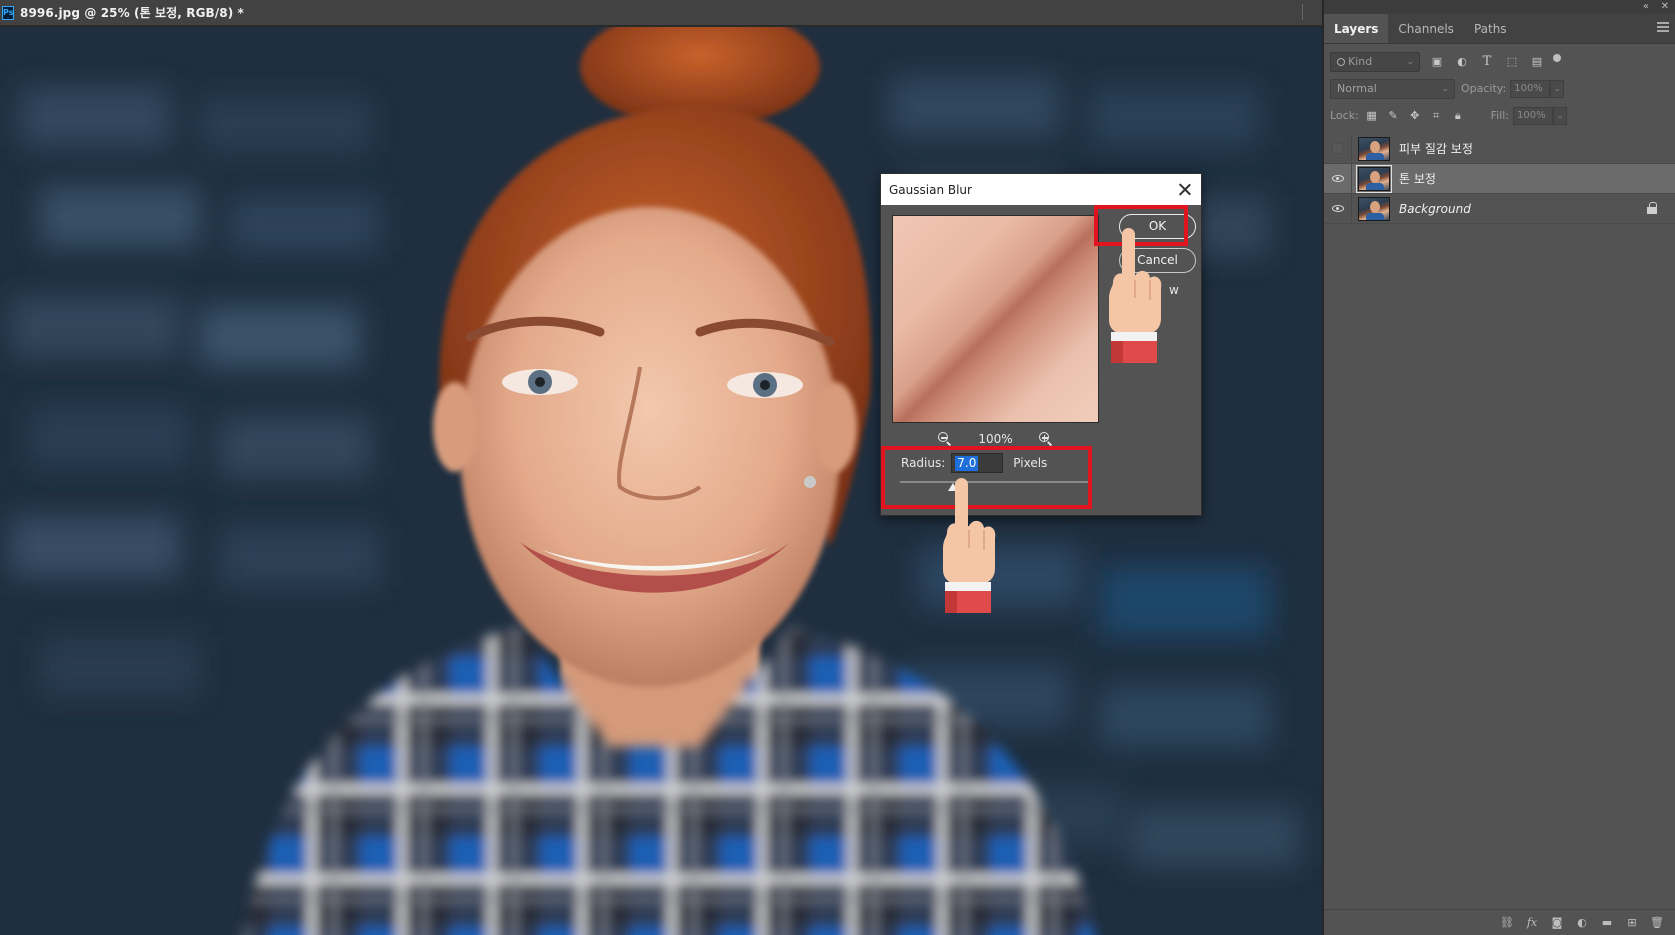  I want to click on layer-name: 피부 질감 보정, so click(1436, 148).